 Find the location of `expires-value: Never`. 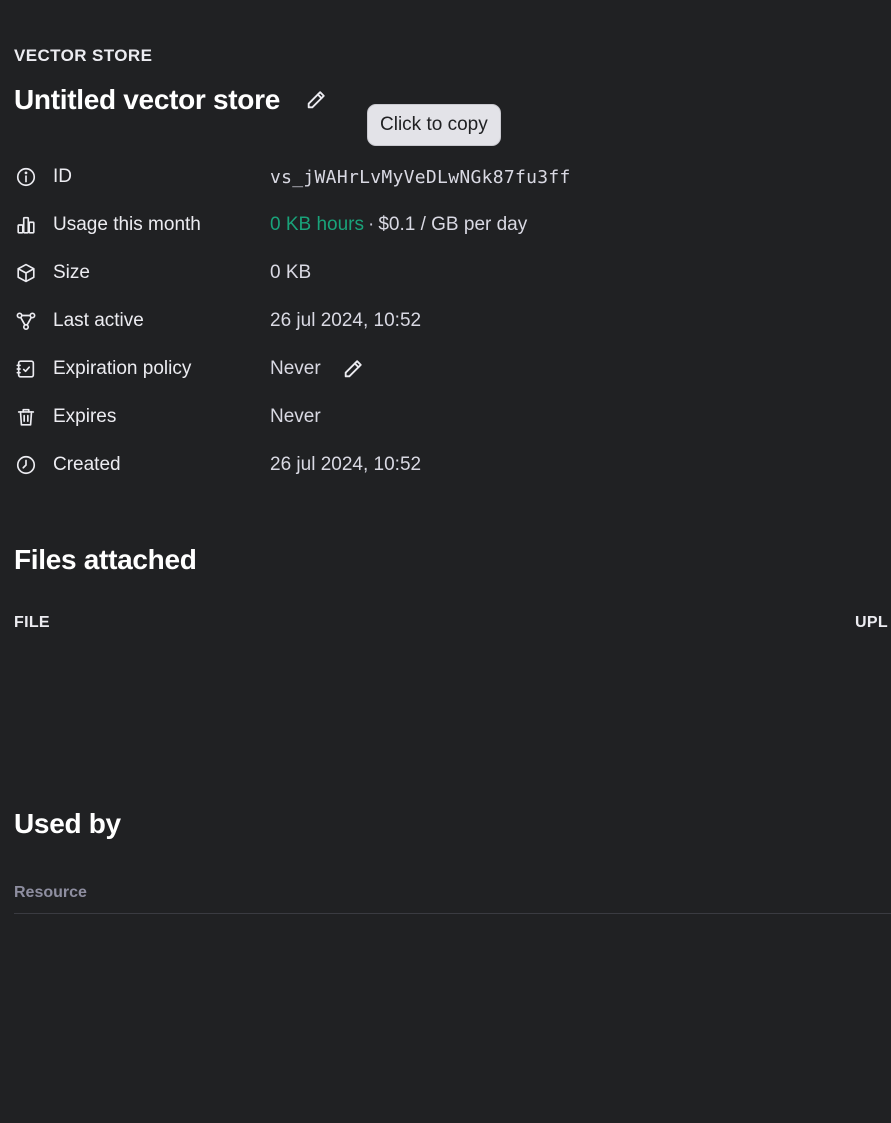

expires-value: Never is located at coordinates (295, 416).